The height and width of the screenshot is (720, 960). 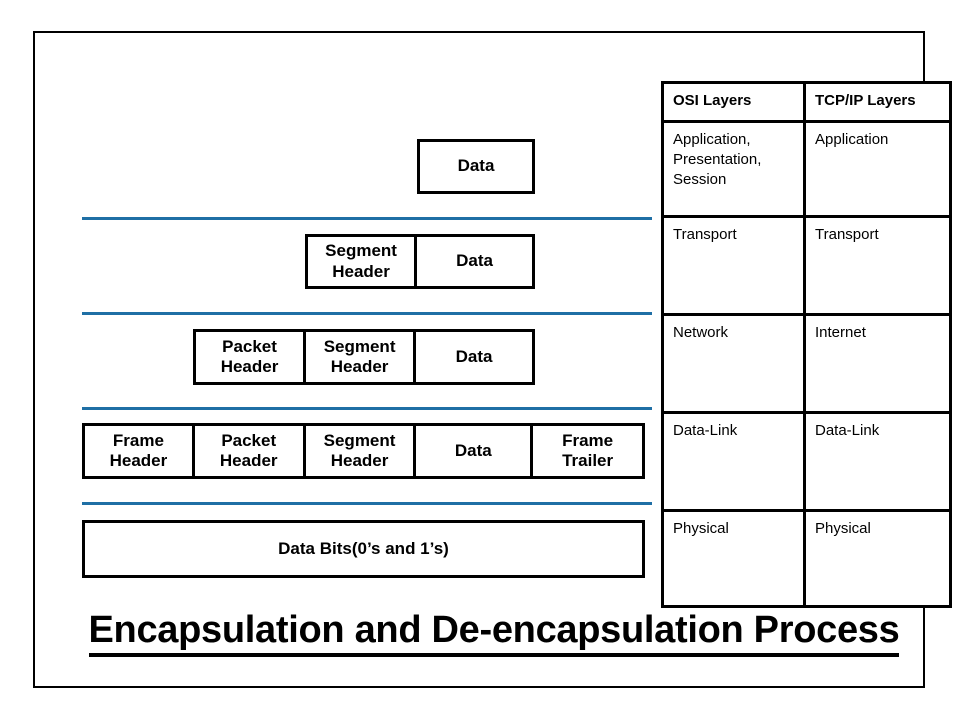 What do you see at coordinates (420, 261) in the screenshot?
I see `pdu-row-segment: Segment Header Data` at bounding box center [420, 261].